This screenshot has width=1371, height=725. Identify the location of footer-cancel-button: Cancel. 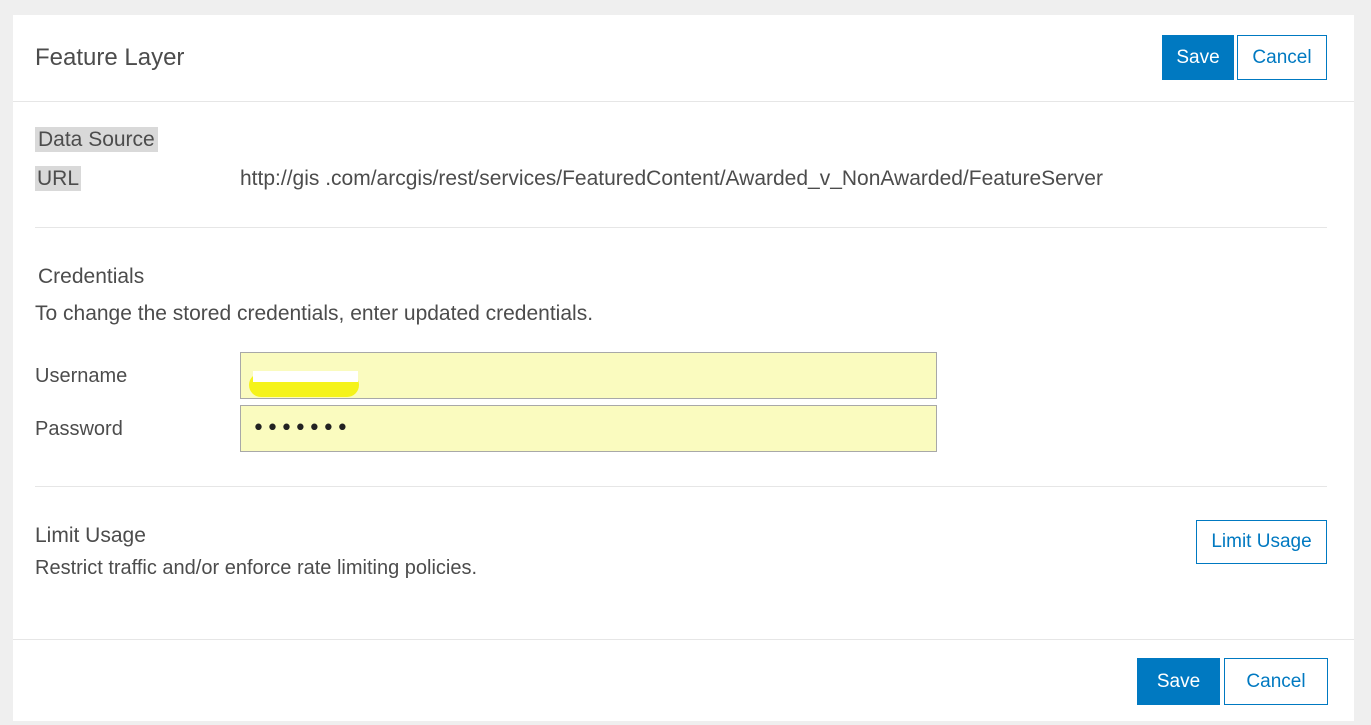
(1276, 681).